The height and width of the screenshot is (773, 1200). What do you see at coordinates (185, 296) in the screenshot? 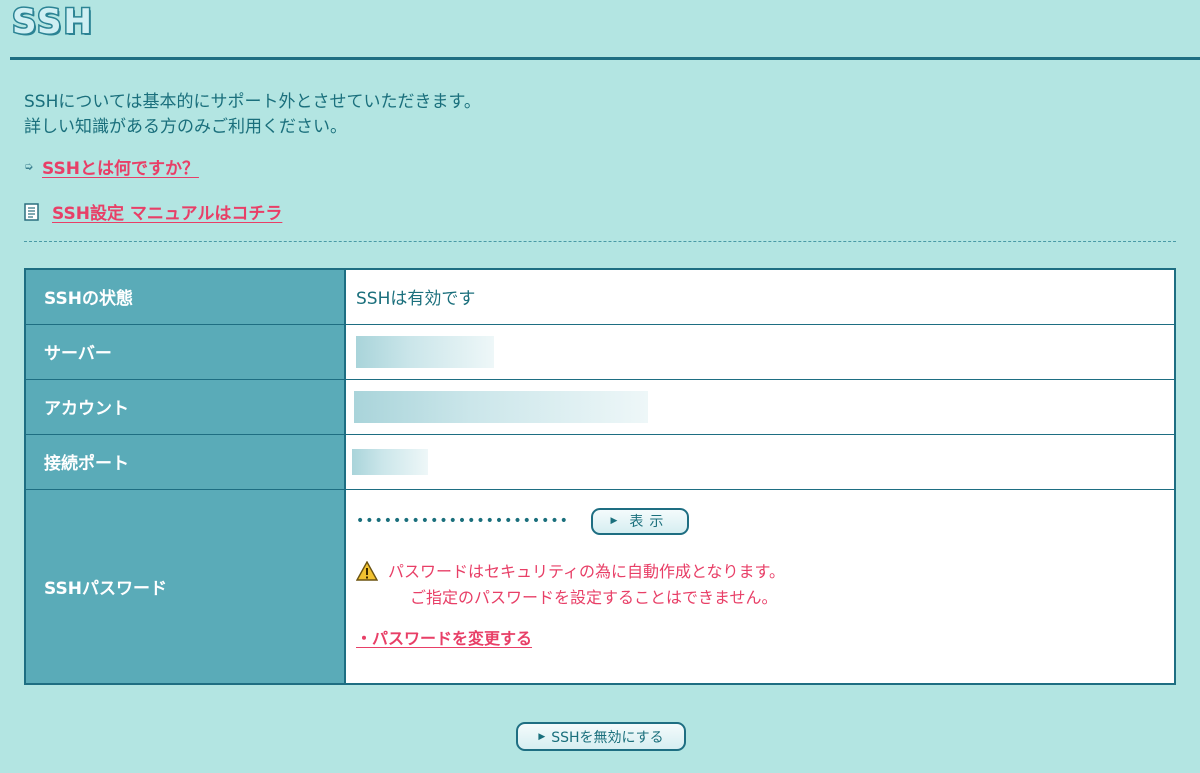
I see `row-label-status: SSHの状態` at bounding box center [185, 296].